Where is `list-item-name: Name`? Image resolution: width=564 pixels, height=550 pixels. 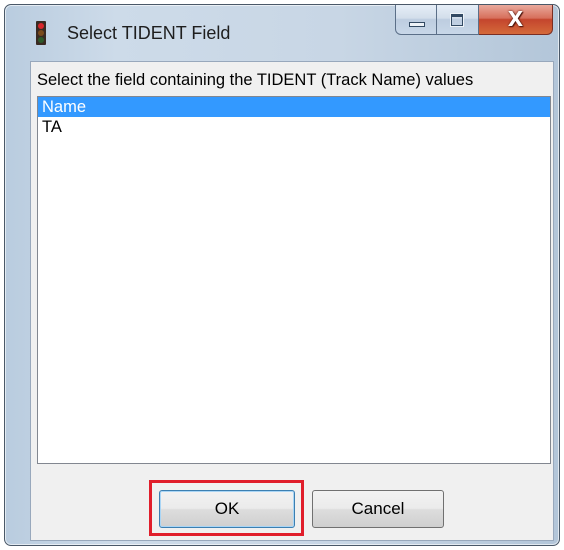
list-item-name: Name is located at coordinates (294, 107).